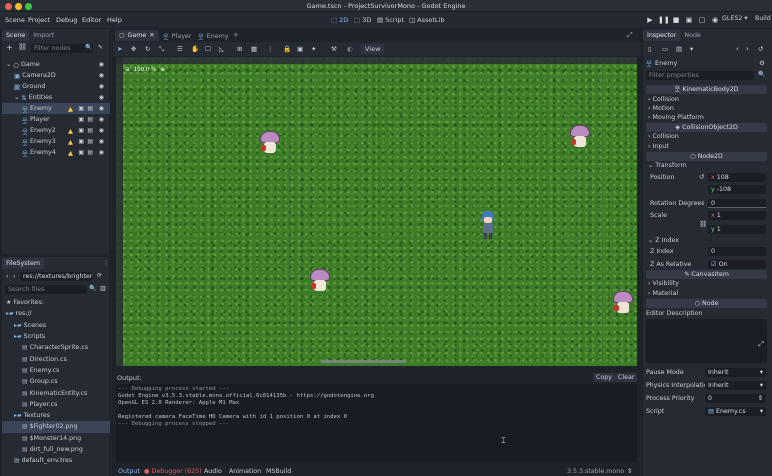 This screenshot has height=476, width=772. What do you see at coordinates (114, 20) in the screenshot?
I see `menu-help: Help` at bounding box center [114, 20].